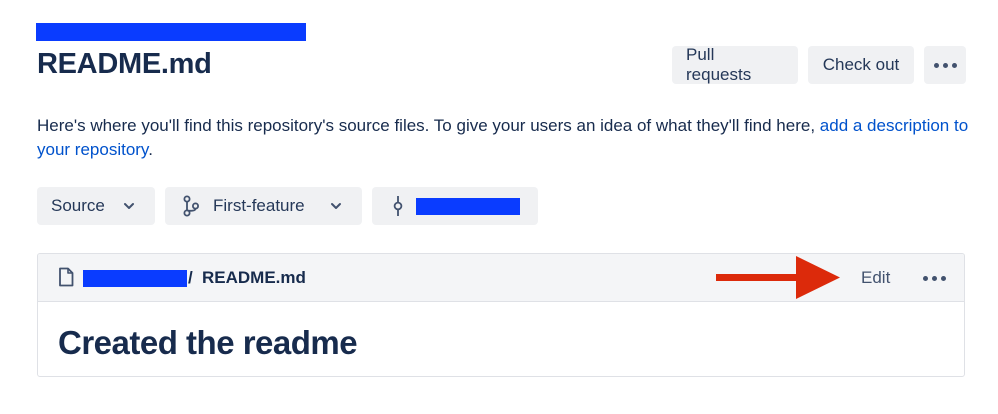 This screenshot has width=998, height=414. What do you see at coordinates (259, 205) in the screenshot?
I see `branch-dropdown-label: First-feature` at bounding box center [259, 205].